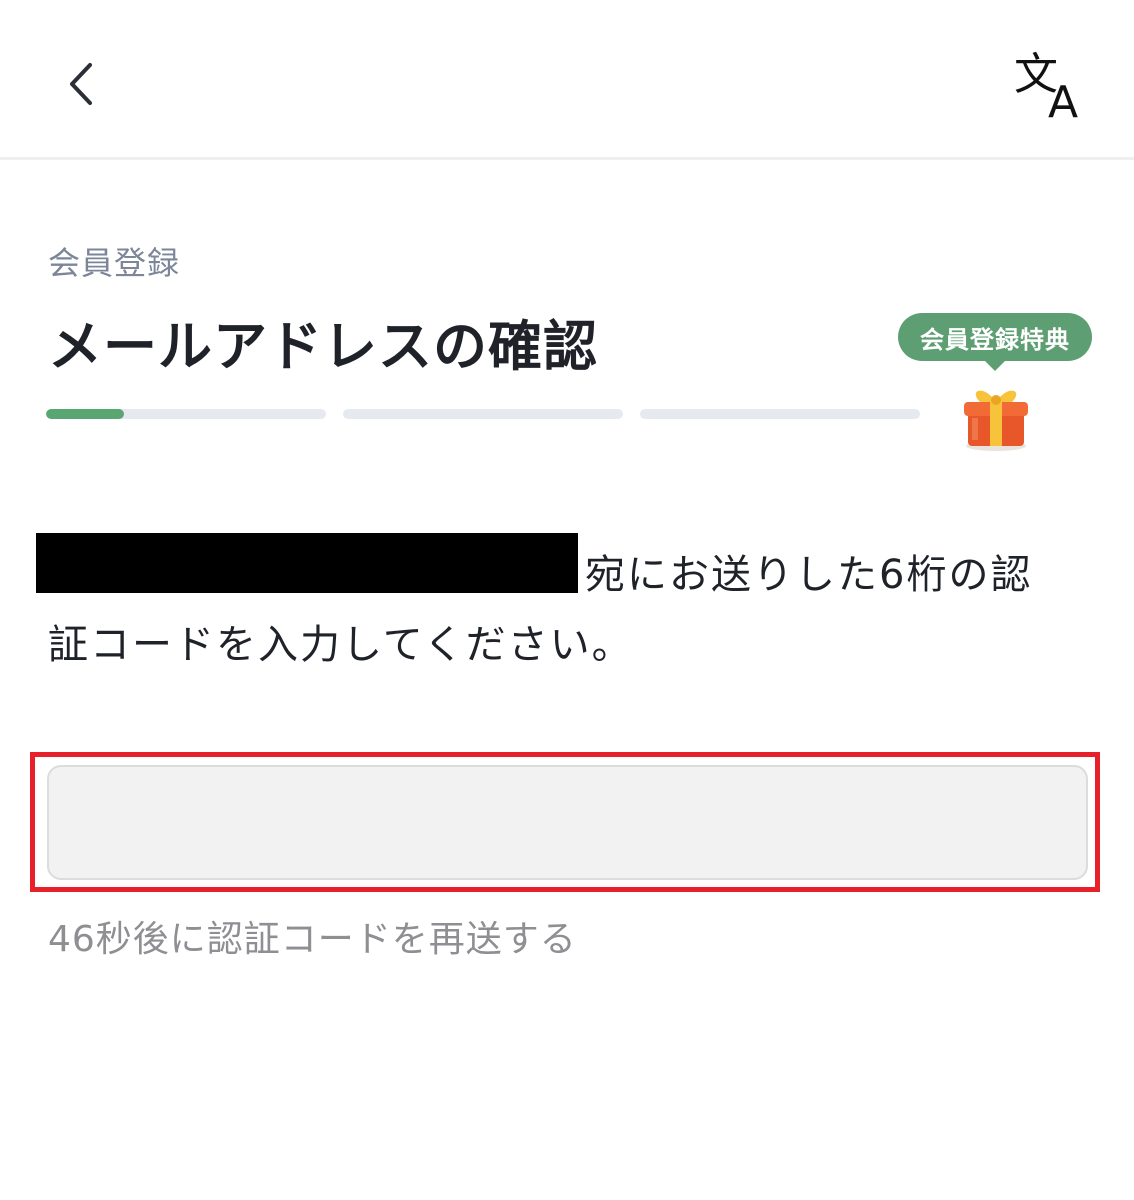 The height and width of the screenshot is (1200, 1134). I want to click on gift-icon, so click(996, 416).